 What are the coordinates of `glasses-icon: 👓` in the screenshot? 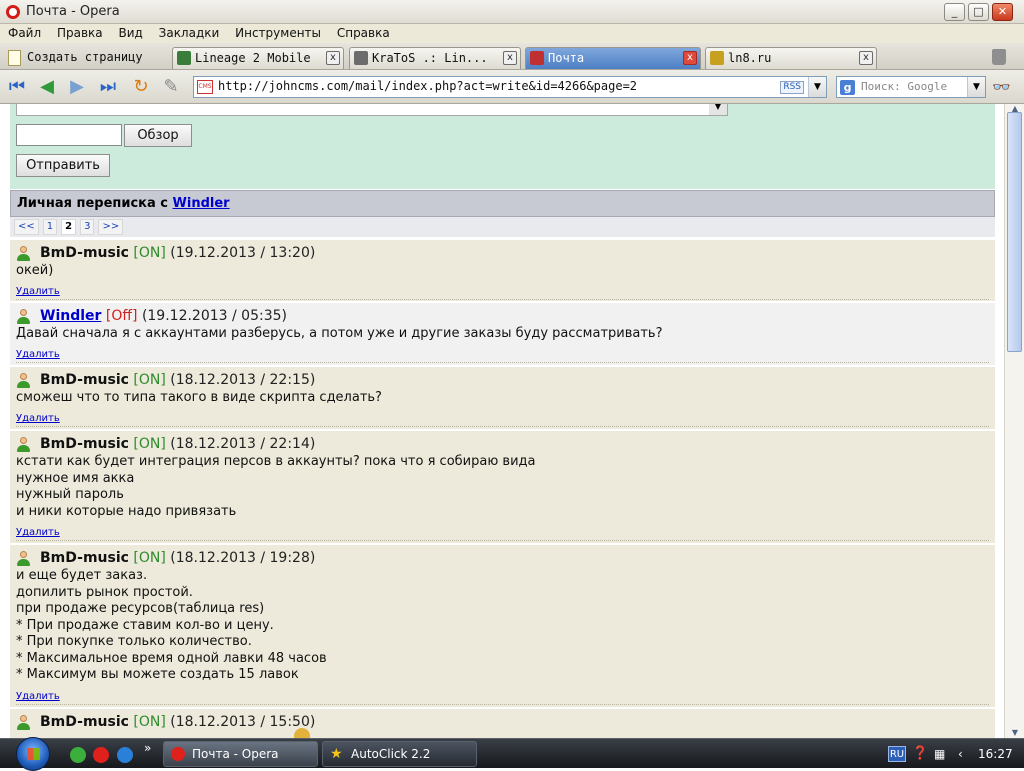 It's located at (1001, 87).